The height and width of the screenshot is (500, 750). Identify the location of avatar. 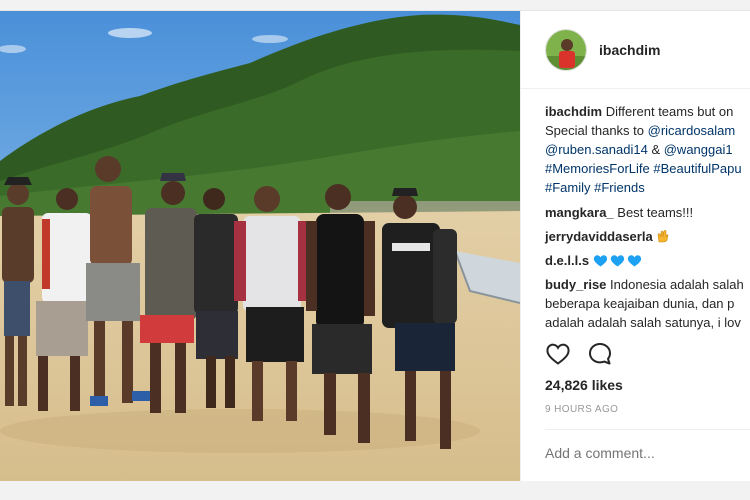
(566, 49).